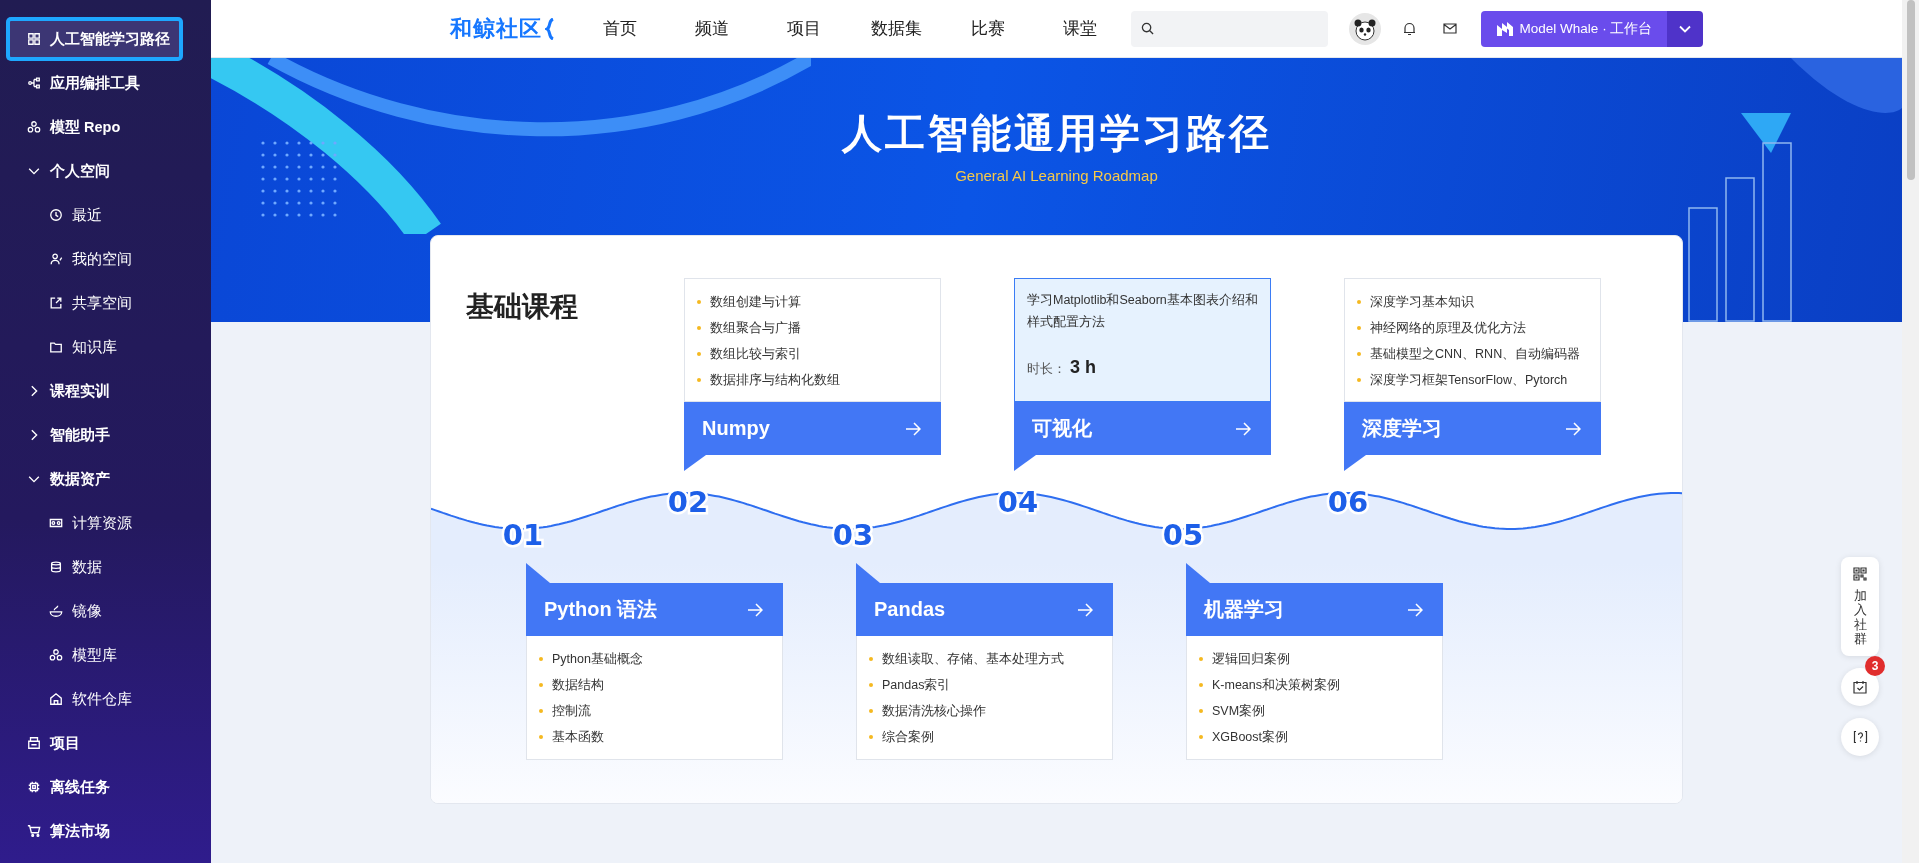  What do you see at coordinates (812, 380) in the screenshot?
I see `topic-item: 数据排序与结构化数组` at bounding box center [812, 380].